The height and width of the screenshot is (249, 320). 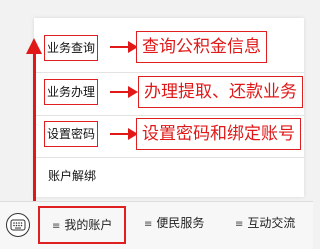 I want to click on tab-my-account: ≡ 我的账户, so click(x=82, y=225).